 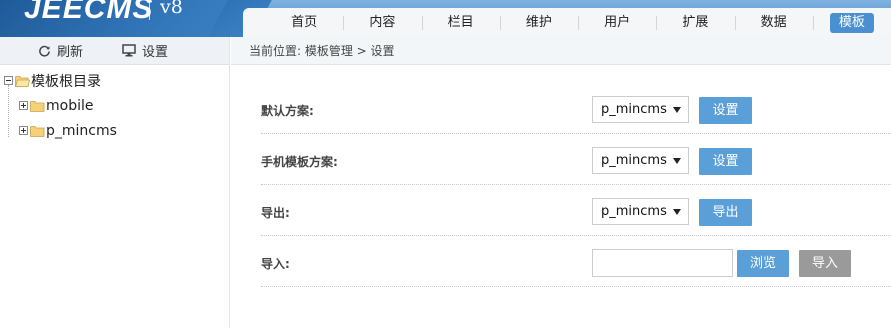 I want to click on browse-button: 浏览, so click(x=763, y=263).